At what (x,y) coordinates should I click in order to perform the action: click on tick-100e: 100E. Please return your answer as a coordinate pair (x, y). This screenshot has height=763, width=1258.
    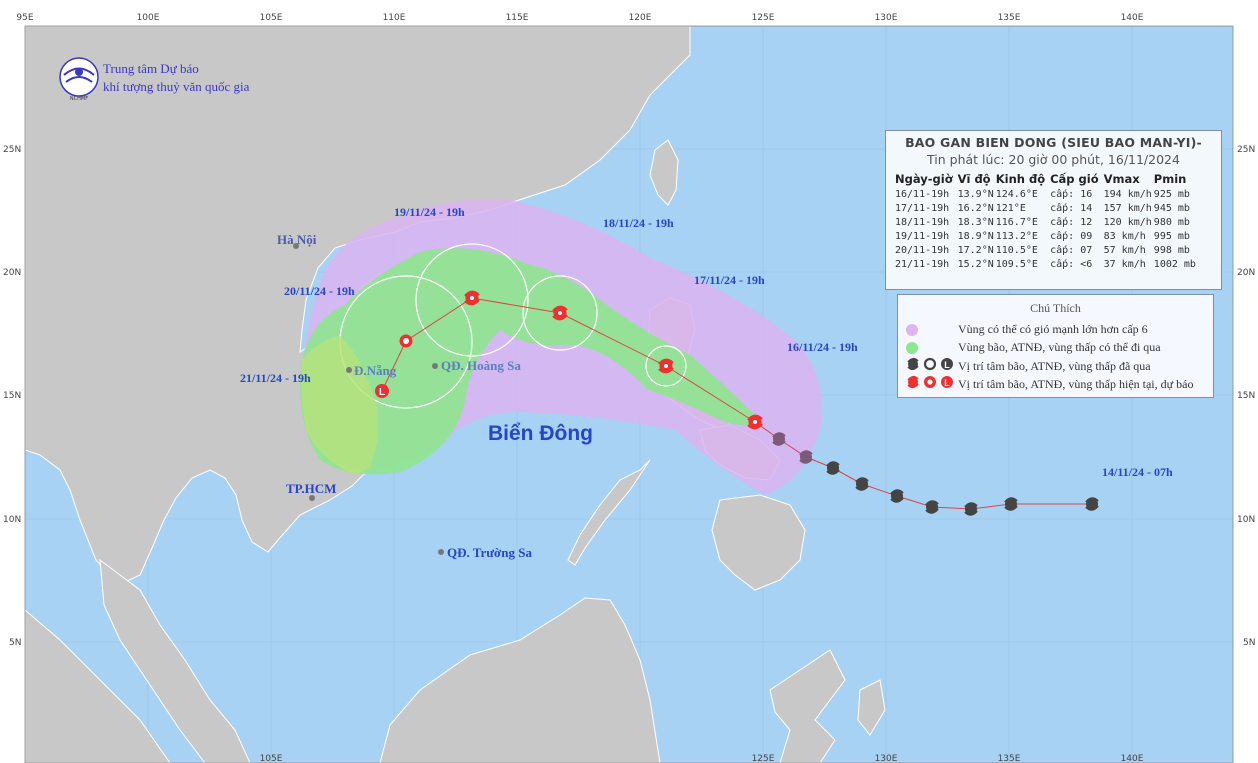
    Looking at the image, I should click on (148, 18).